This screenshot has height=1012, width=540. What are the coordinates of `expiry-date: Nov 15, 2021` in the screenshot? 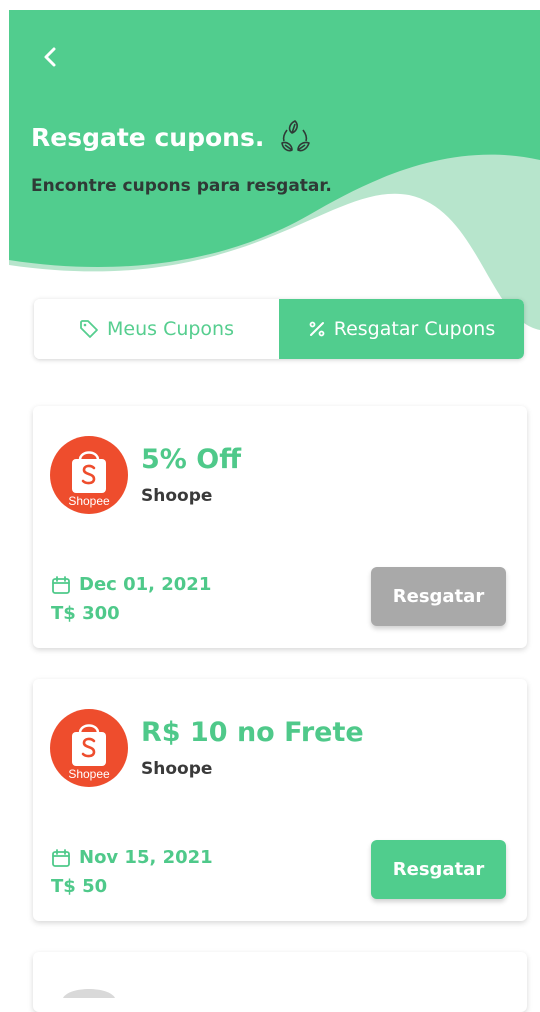 It's located at (132, 857).